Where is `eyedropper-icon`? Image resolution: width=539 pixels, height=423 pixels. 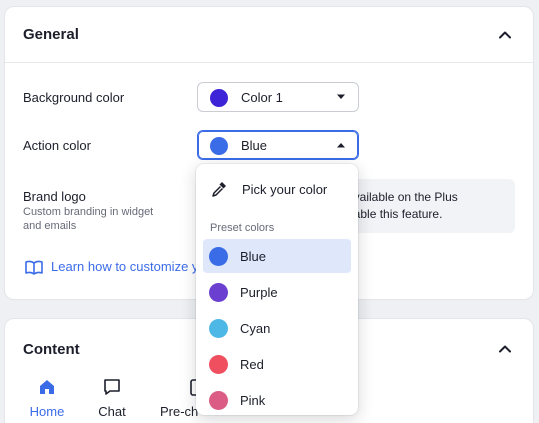
eyedropper-icon is located at coordinates (219, 189).